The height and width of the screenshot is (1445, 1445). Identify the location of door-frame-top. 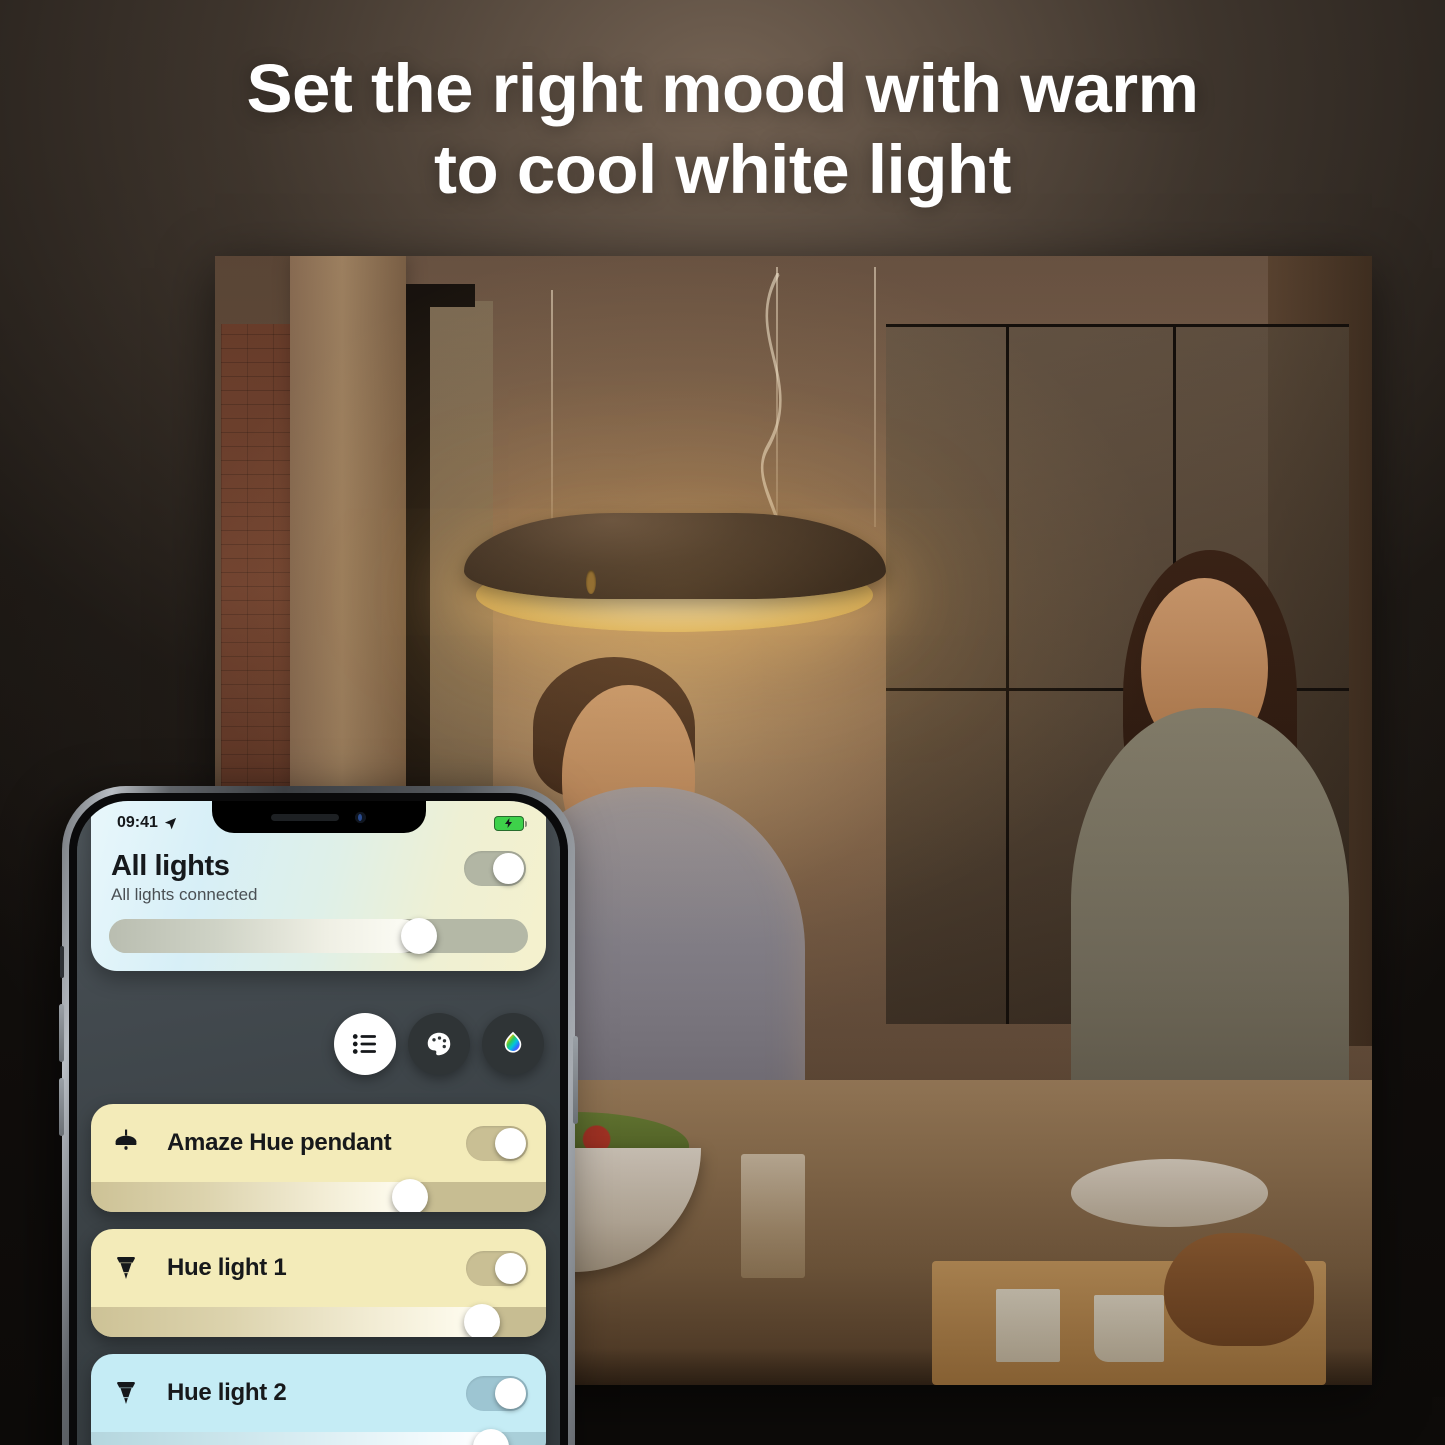
(440, 295).